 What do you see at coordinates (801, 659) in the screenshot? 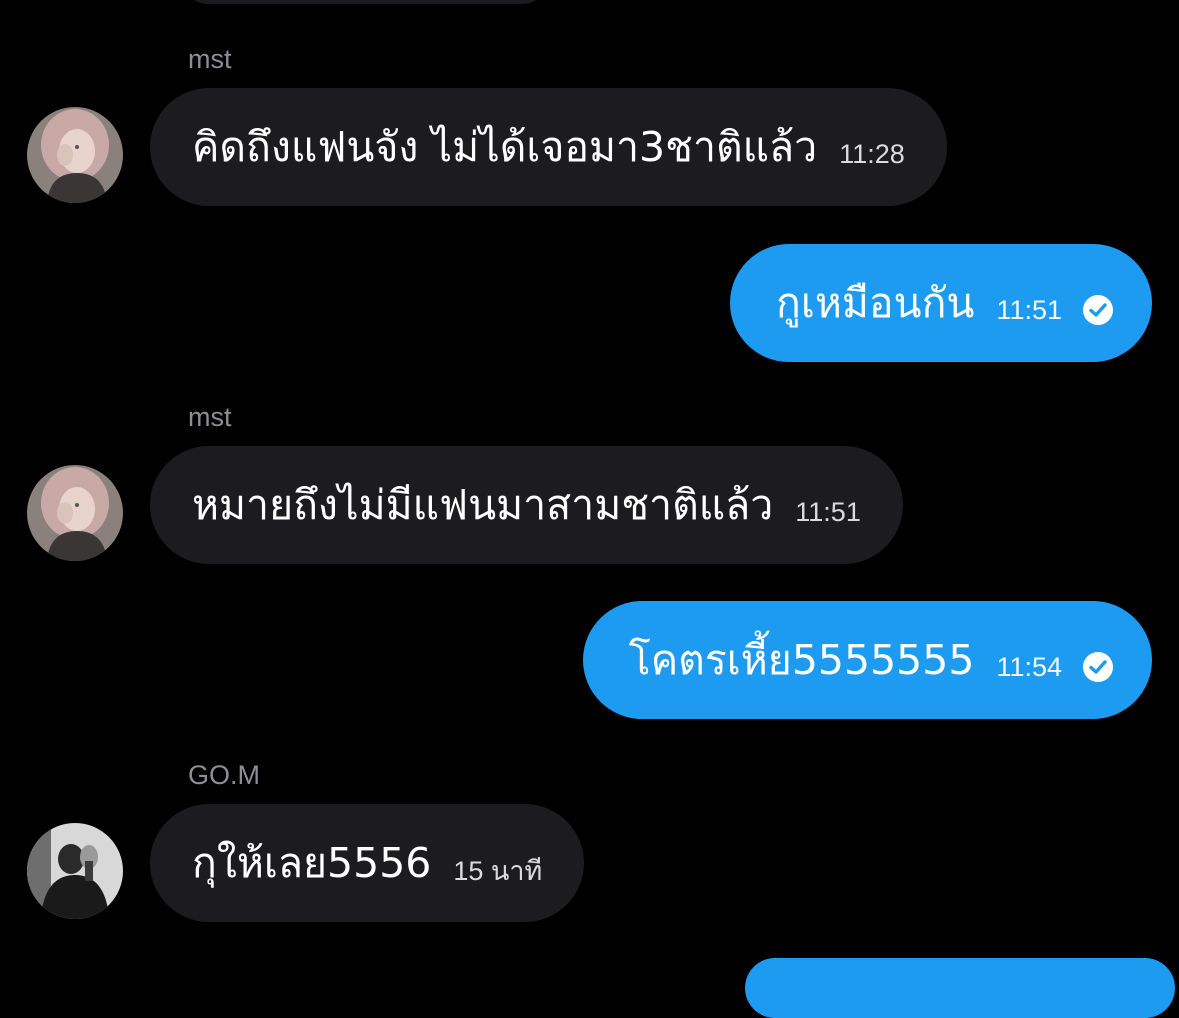
I see `message-text: โคตรเหี้ย5555555` at bounding box center [801, 659].